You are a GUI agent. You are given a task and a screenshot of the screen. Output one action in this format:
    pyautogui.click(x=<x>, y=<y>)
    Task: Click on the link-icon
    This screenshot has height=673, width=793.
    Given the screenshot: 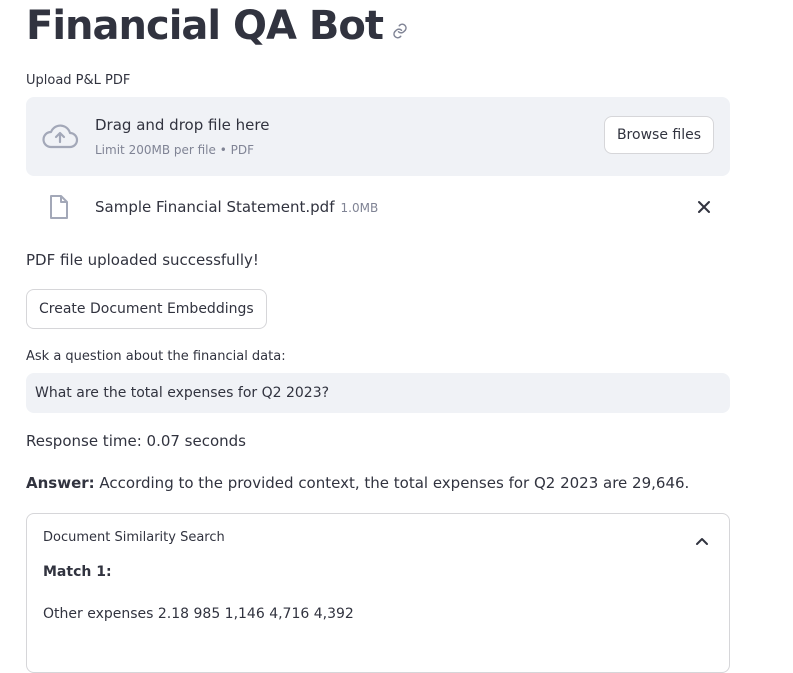 What is the action you would take?
    pyautogui.click(x=400, y=31)
    